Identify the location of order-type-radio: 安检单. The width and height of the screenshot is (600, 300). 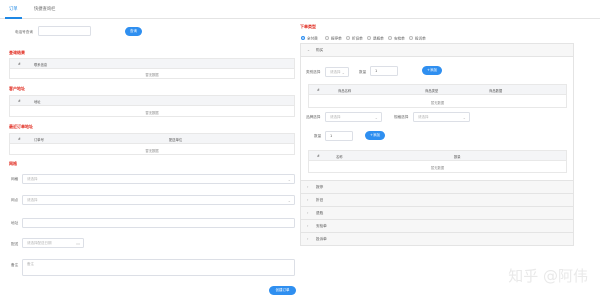
(396, 39).